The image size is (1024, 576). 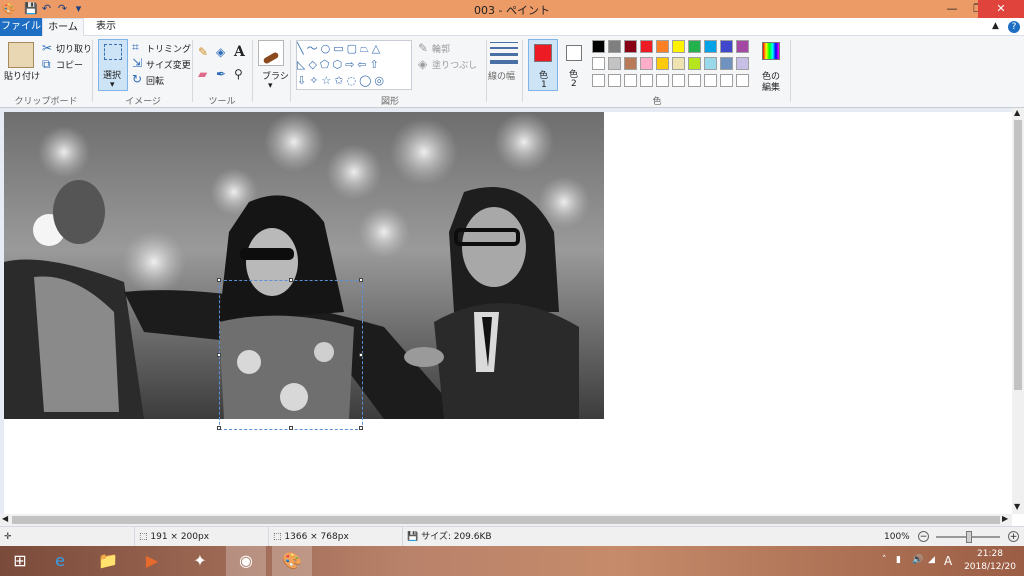 I want to click on outline-icon: ✎, so click(x=423, y=48).